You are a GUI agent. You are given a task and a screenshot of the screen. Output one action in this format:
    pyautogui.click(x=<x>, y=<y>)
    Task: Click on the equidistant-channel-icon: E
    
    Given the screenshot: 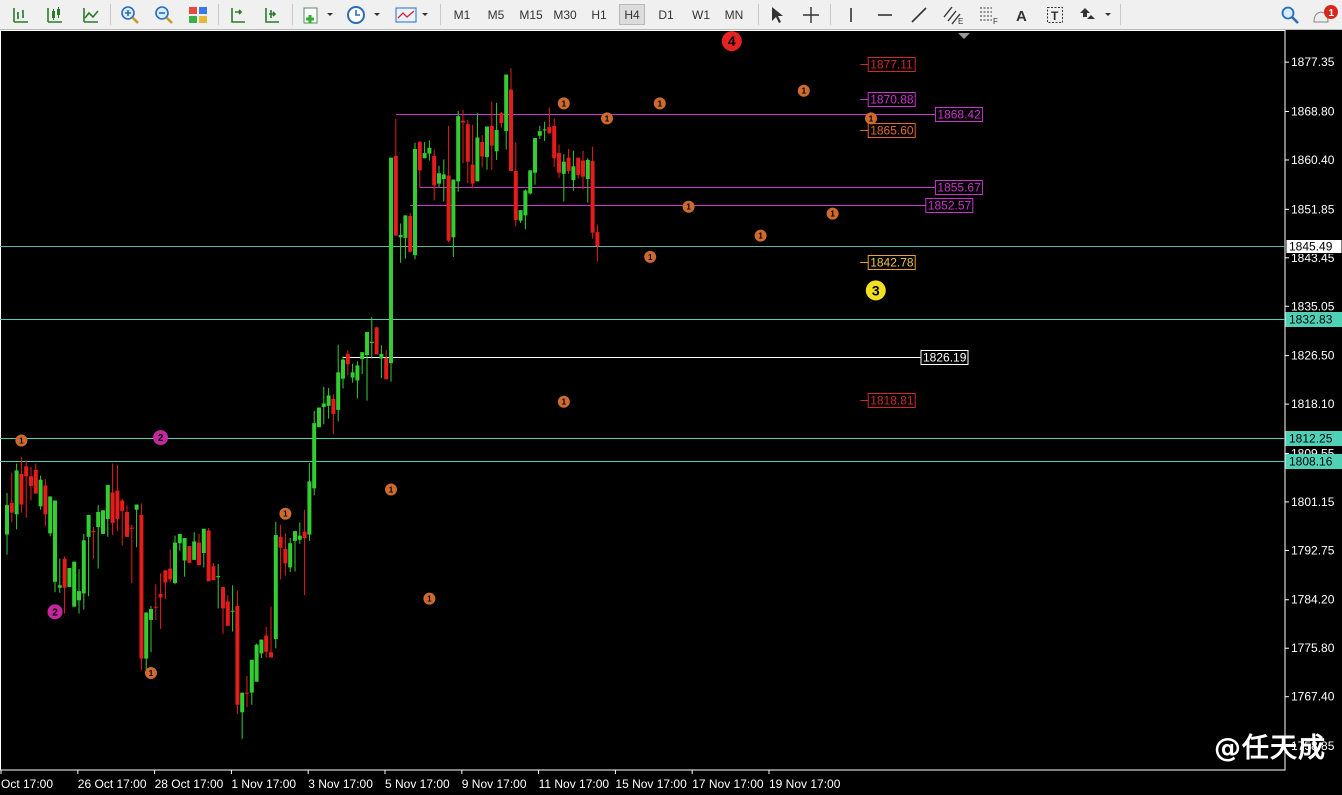 What is the action you would take?
    pyautogui.click(x=954, y=14)
    